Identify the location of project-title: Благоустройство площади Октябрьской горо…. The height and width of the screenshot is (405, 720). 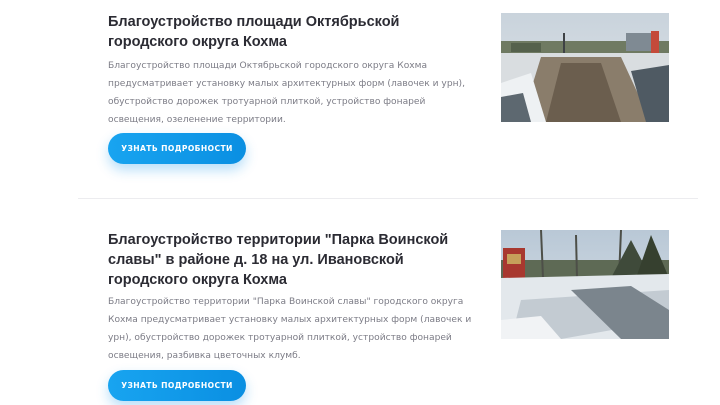
(254, 32).